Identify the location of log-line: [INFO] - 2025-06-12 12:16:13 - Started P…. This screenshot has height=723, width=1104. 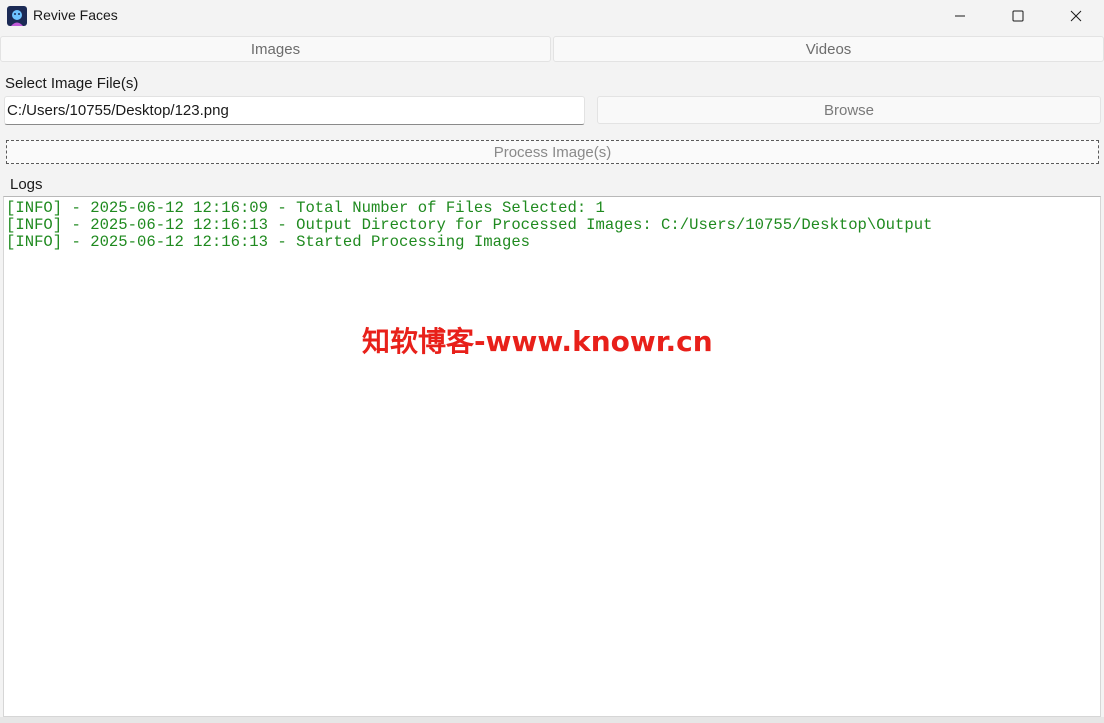
(268, 242).